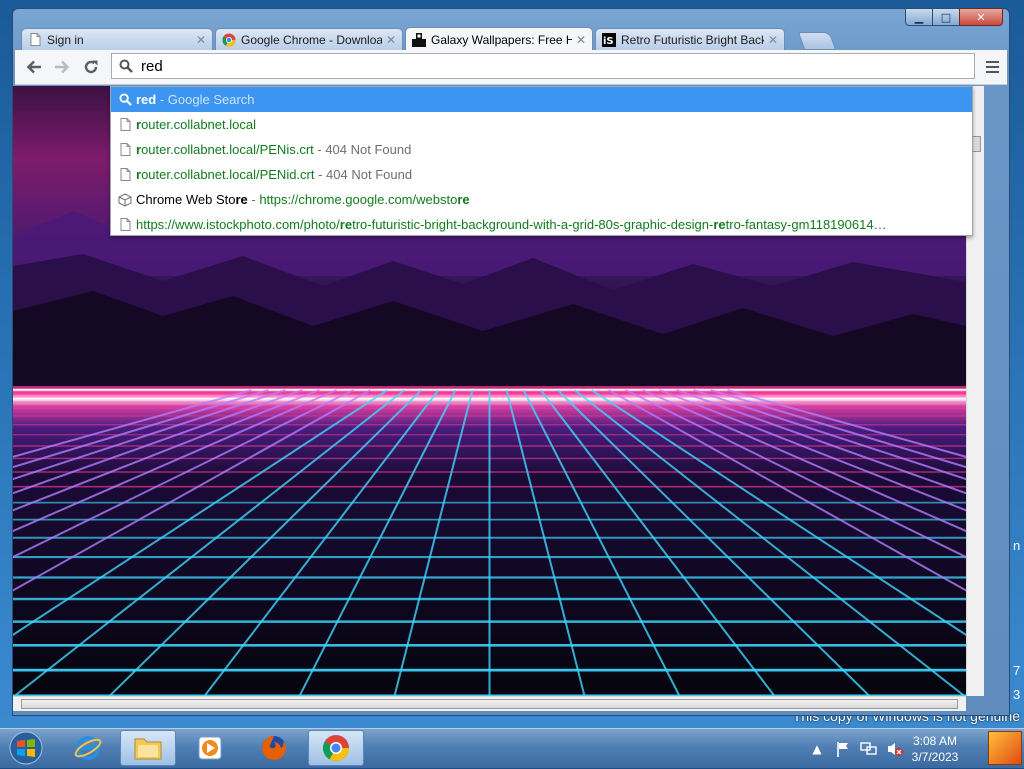  I want to click on clock-date: 3/7/2023, so click(935, 757).